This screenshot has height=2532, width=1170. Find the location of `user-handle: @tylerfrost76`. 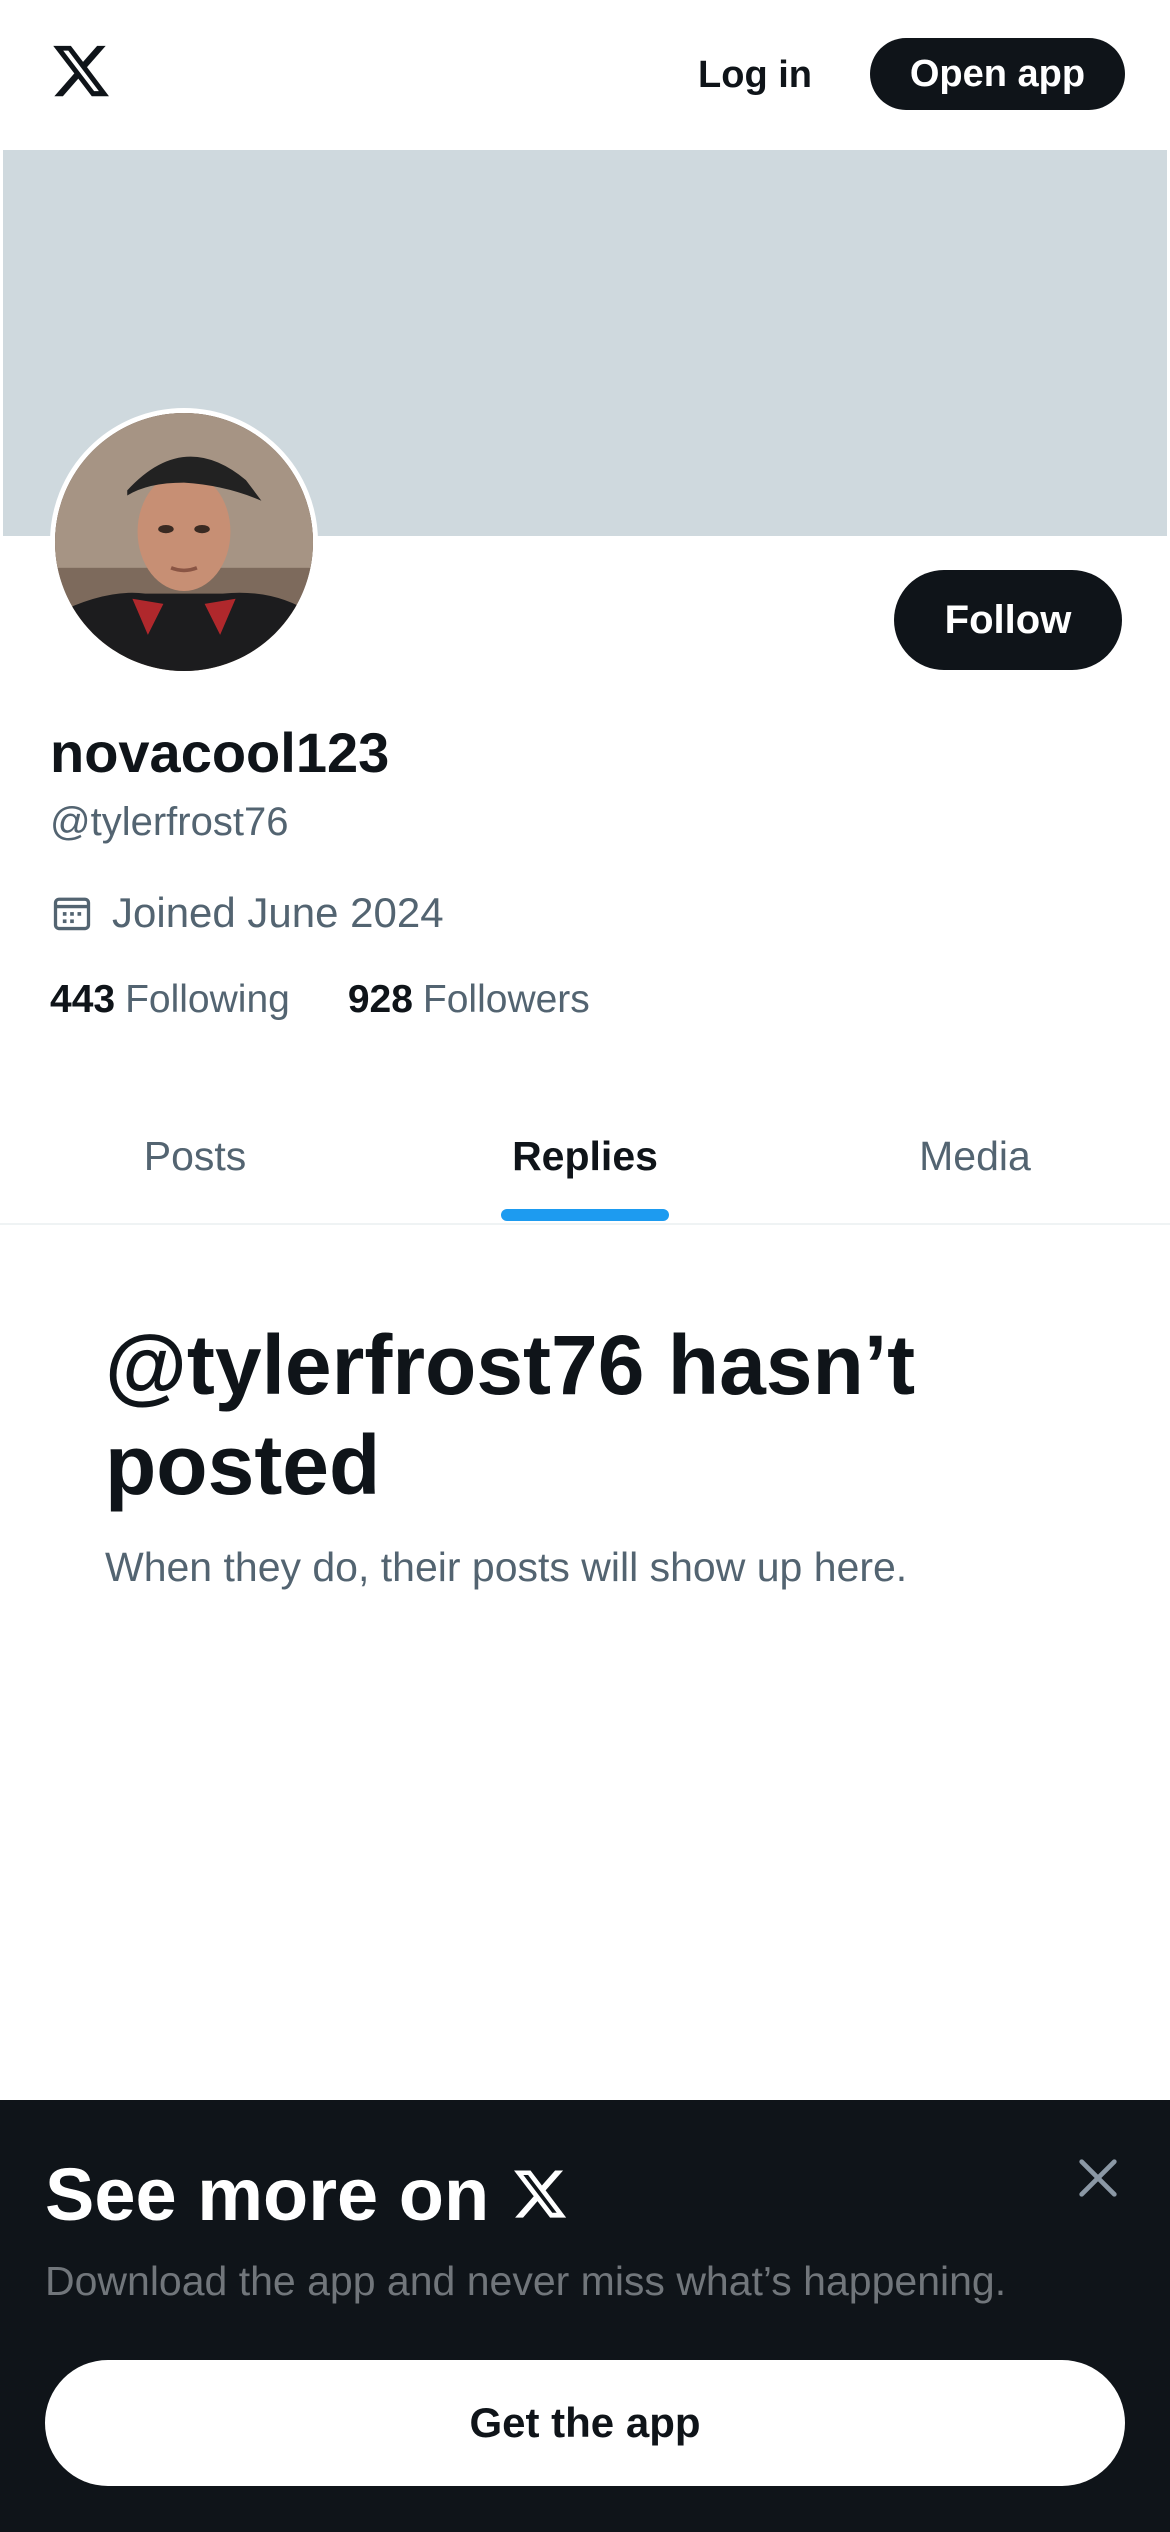

user-handle: @tylerfrost76 is located at coordinates (169, 822).